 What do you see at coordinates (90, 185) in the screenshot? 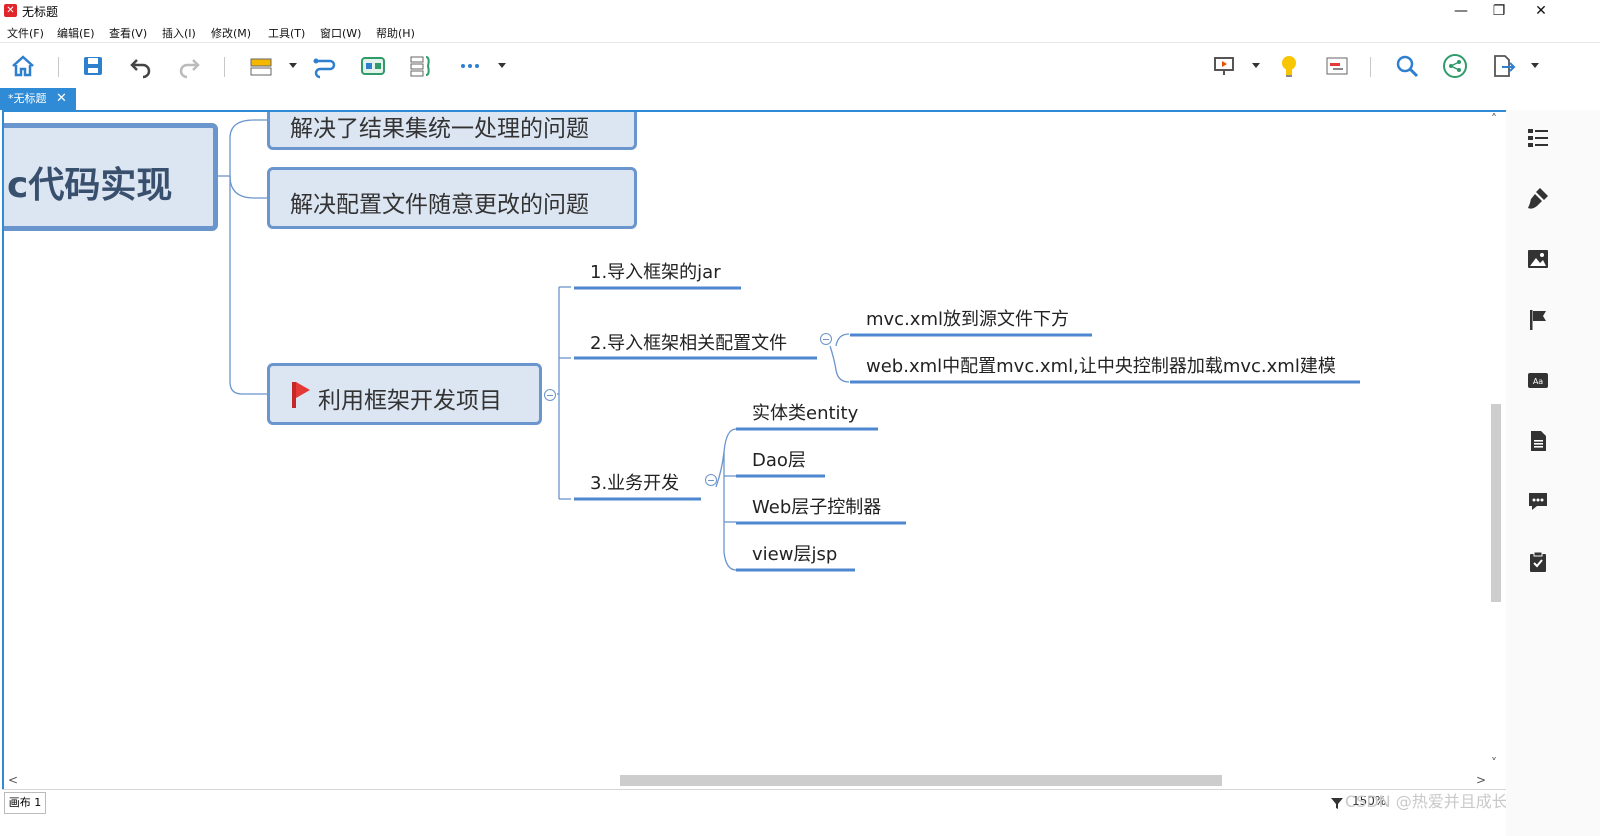
I see `central-topic-label: c代码实现` at bounding box center [90, 185].